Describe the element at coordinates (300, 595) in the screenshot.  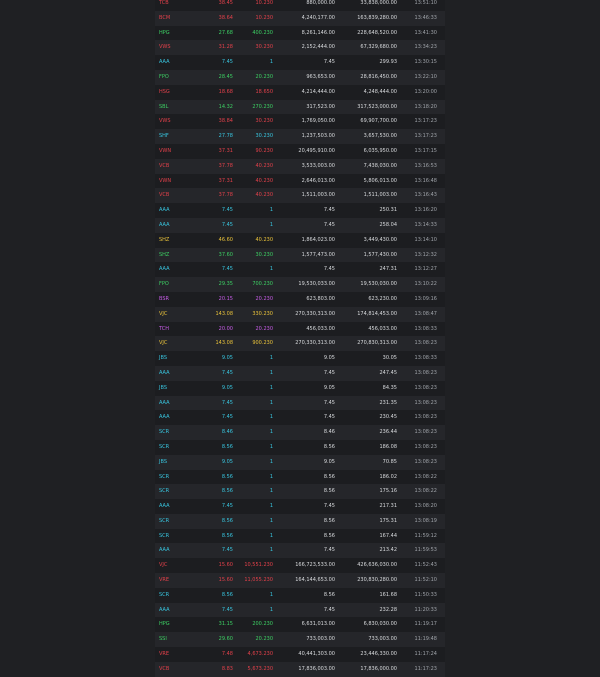
I see `table-row: SCR 8.56 1 8.56 161.68 11:50:33` at that location.